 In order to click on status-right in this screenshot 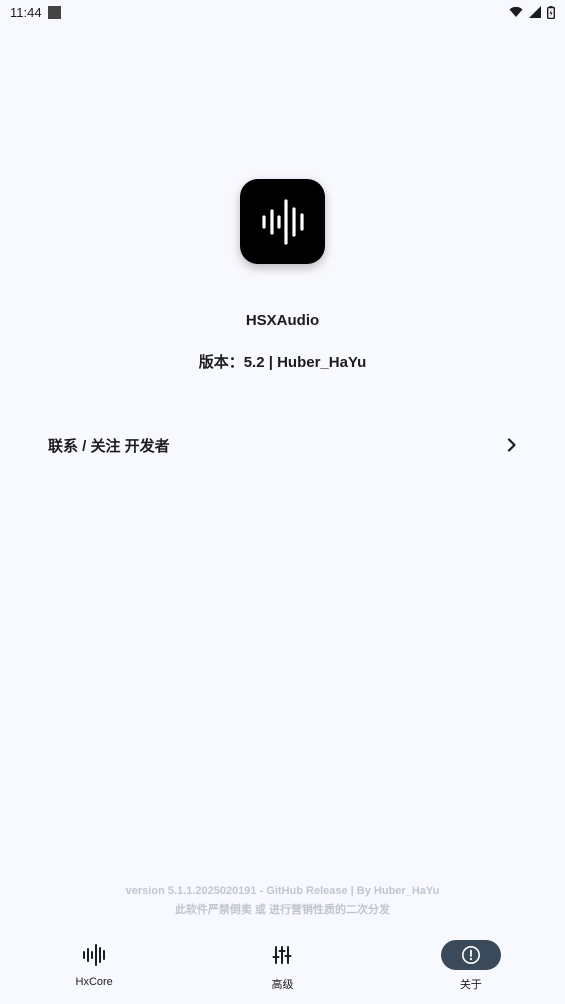, I will do `click(532, 12)`.